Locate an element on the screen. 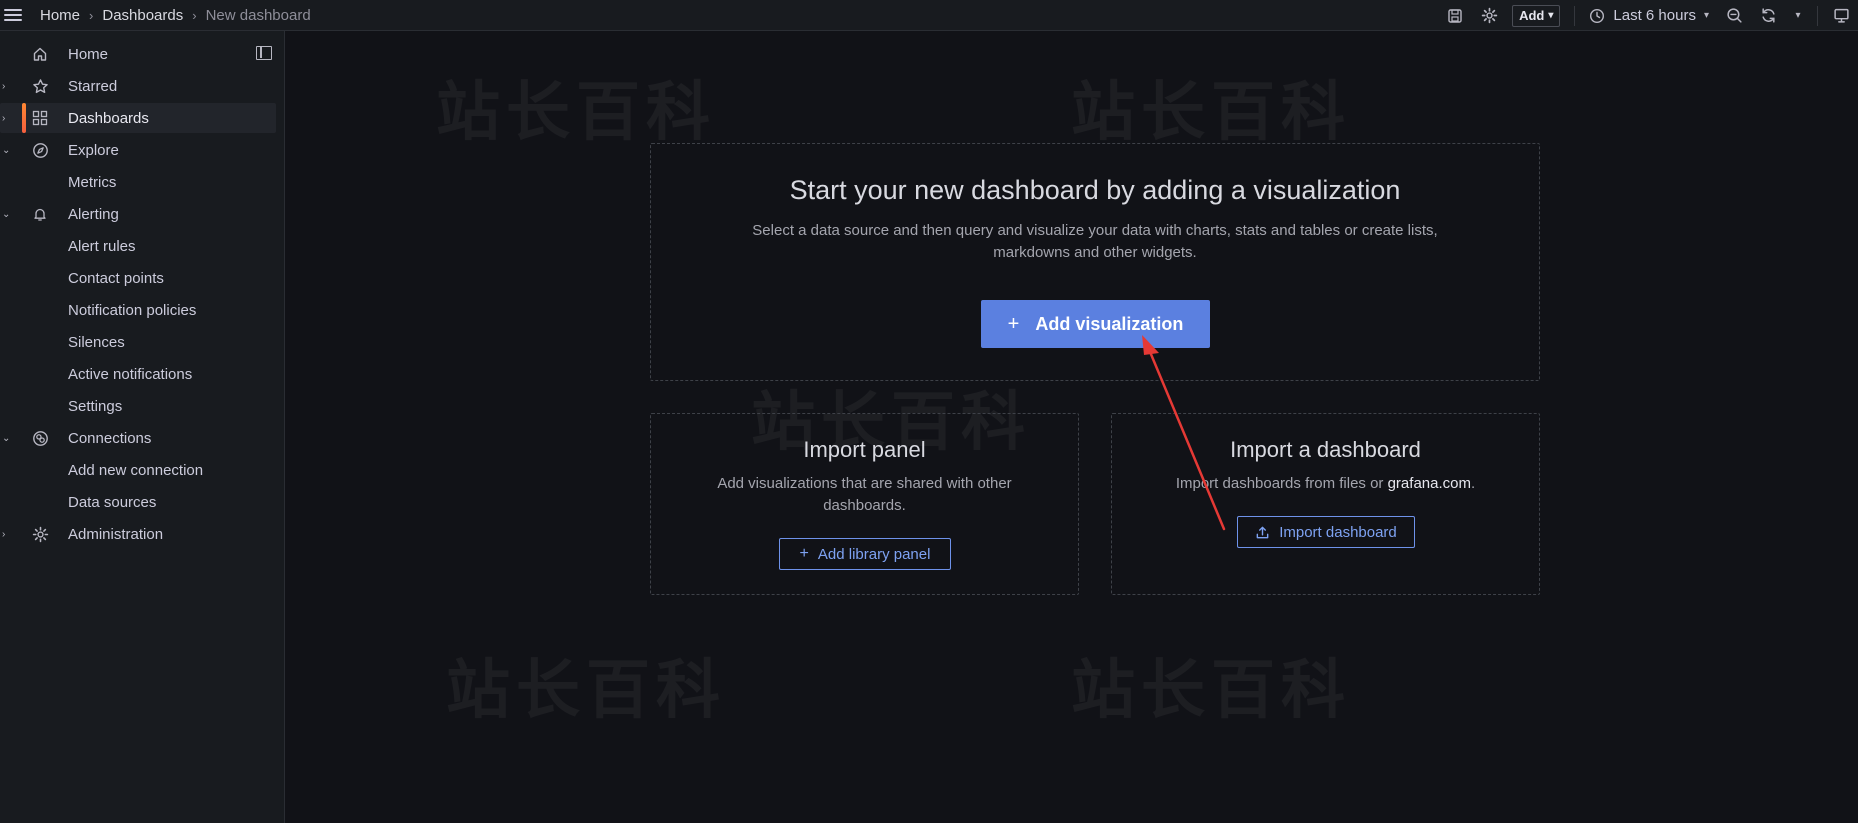 Image resolution: width=1858 pixels, height=823 pixels. sidebar-item-label: Data sources is located at coordinates (112, 502).